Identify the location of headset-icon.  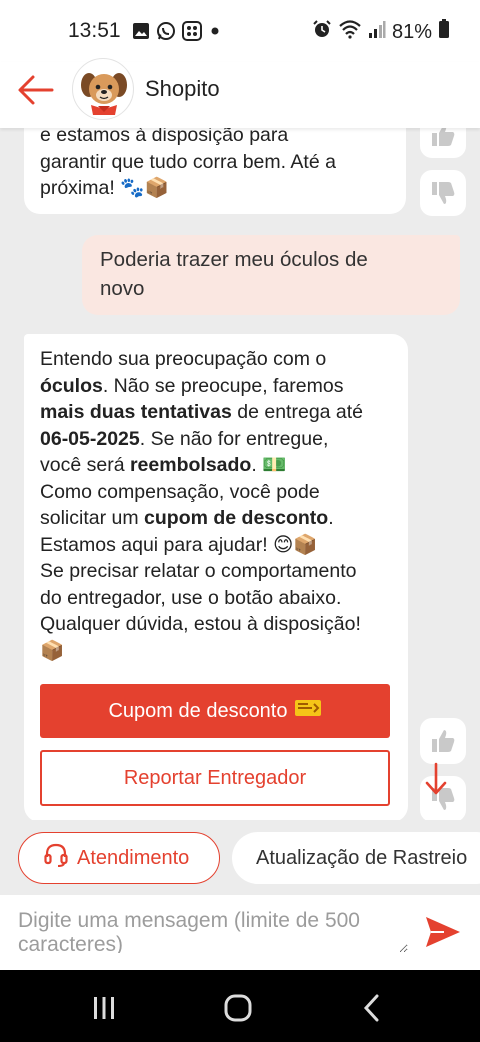
(56, 858).